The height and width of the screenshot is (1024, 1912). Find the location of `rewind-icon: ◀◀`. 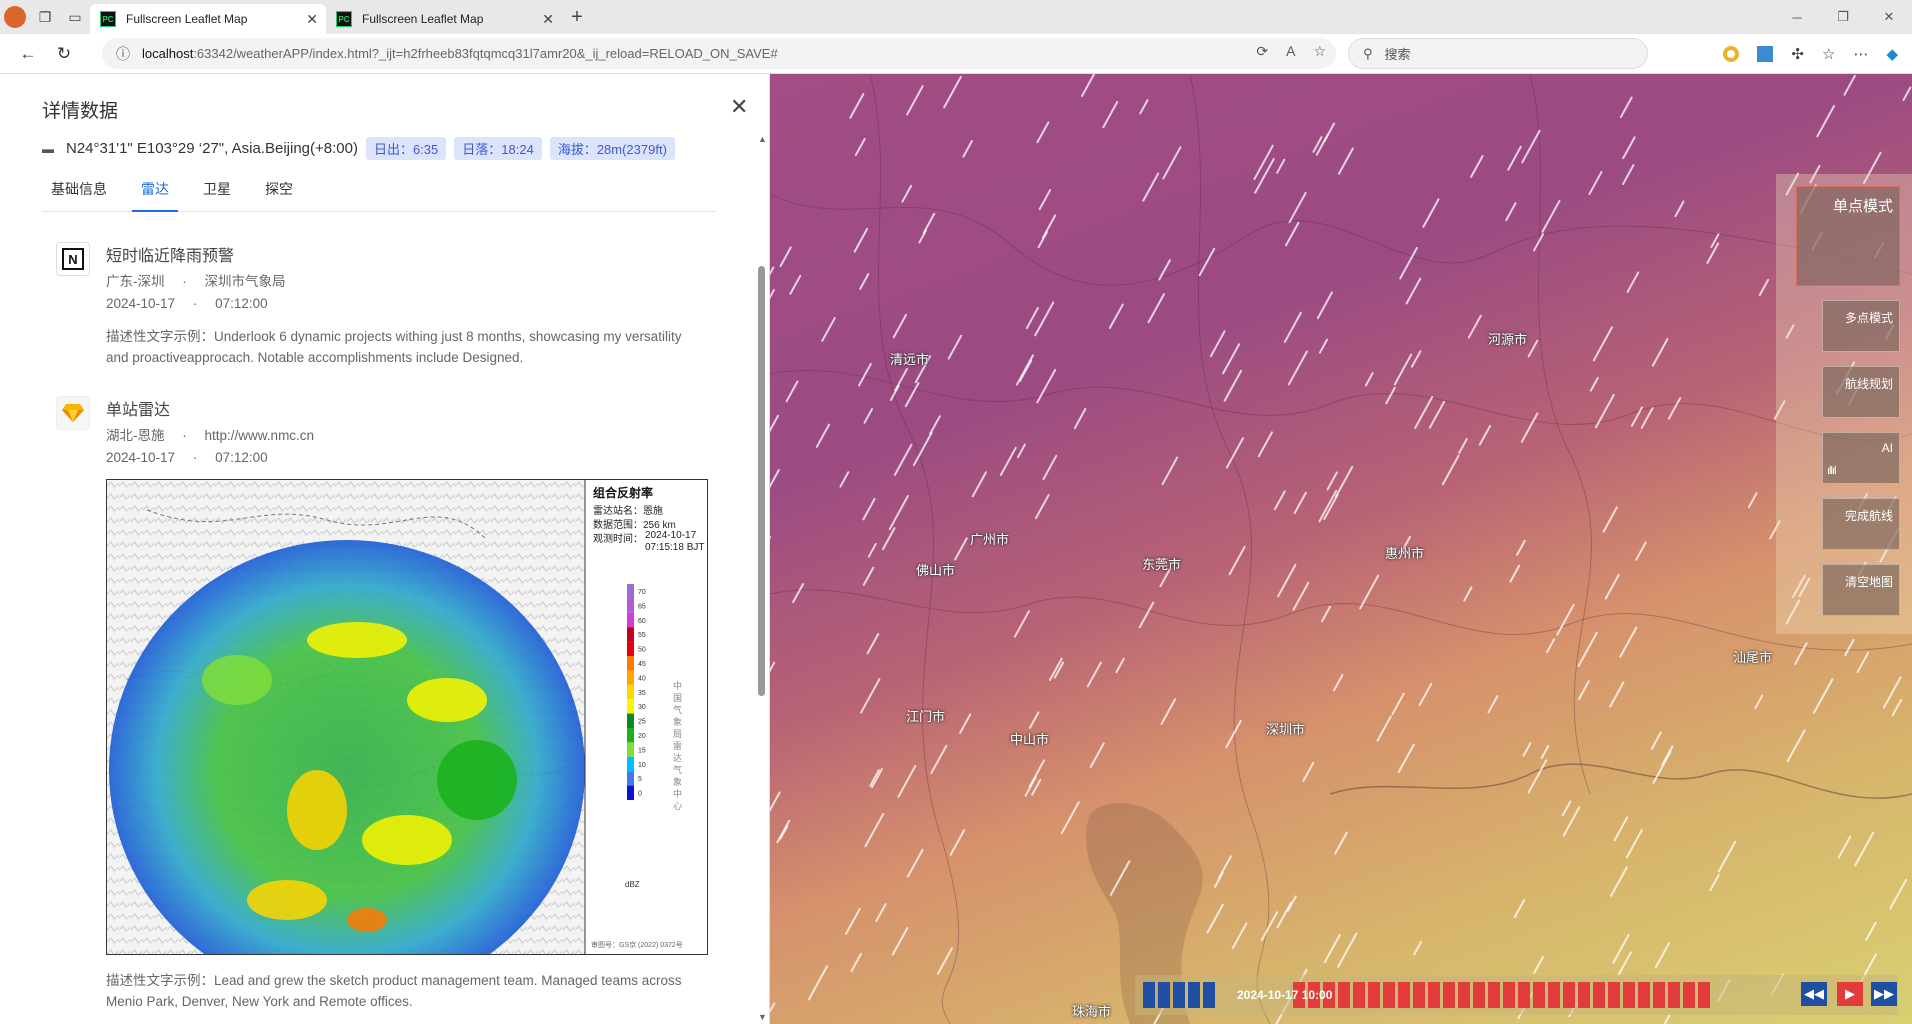

rewind-icon: ◀◀ is located at coordinates (1814, 994).